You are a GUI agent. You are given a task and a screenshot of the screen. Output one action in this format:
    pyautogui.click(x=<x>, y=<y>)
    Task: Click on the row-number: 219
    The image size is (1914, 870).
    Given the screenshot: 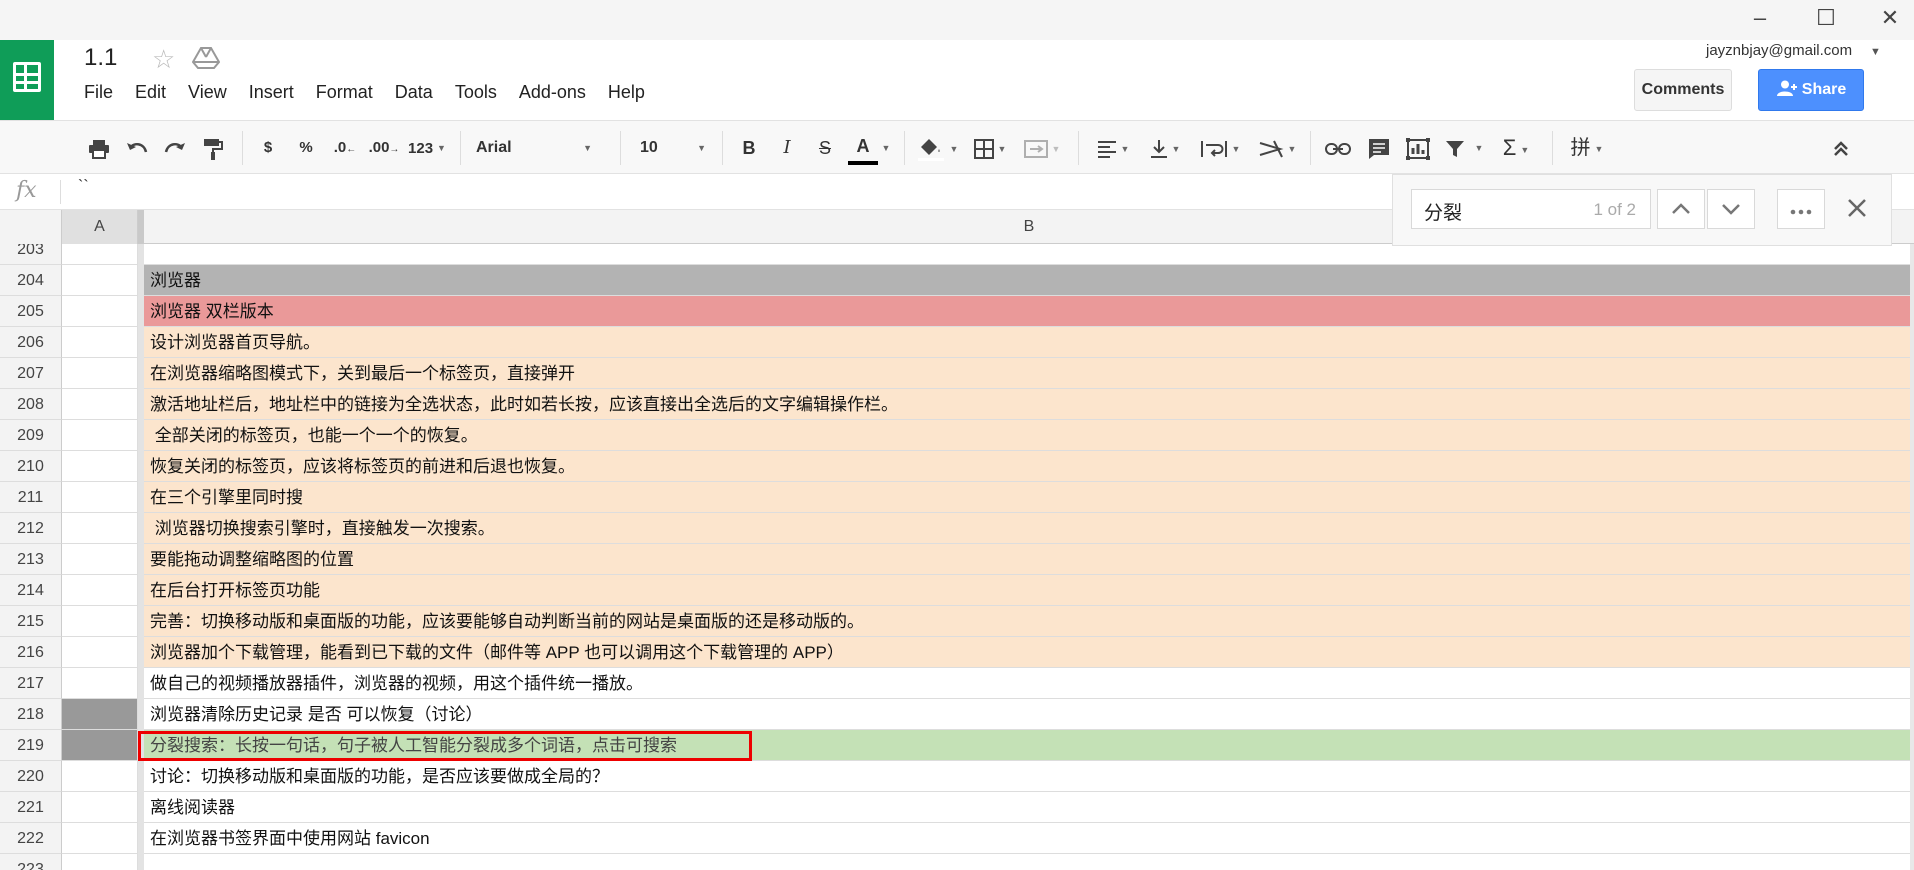 What is the action you would take?
    pyautogui.click(x=31, y=745)
    